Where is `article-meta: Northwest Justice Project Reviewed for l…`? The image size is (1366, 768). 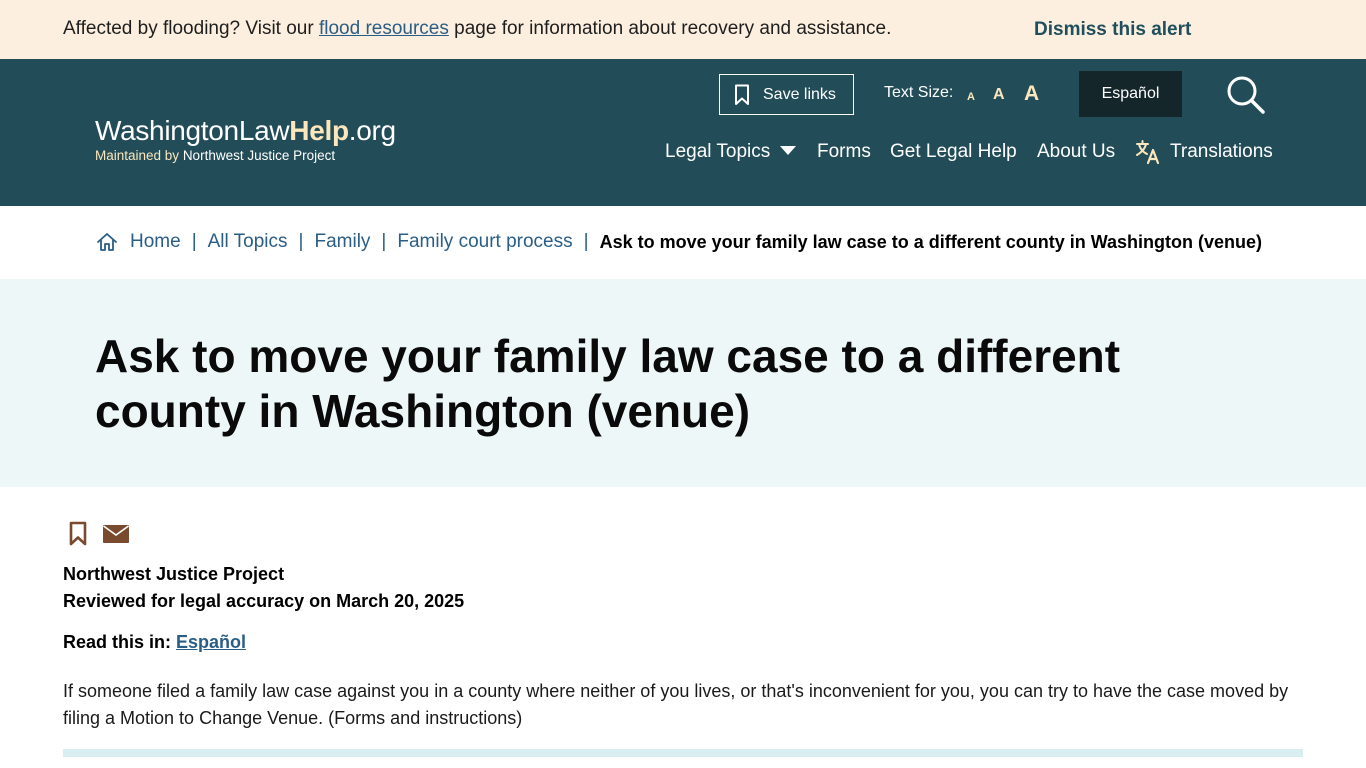 article-meta: Northwest Justice Project Reviewed for l… is located at coordinates (263, 588).